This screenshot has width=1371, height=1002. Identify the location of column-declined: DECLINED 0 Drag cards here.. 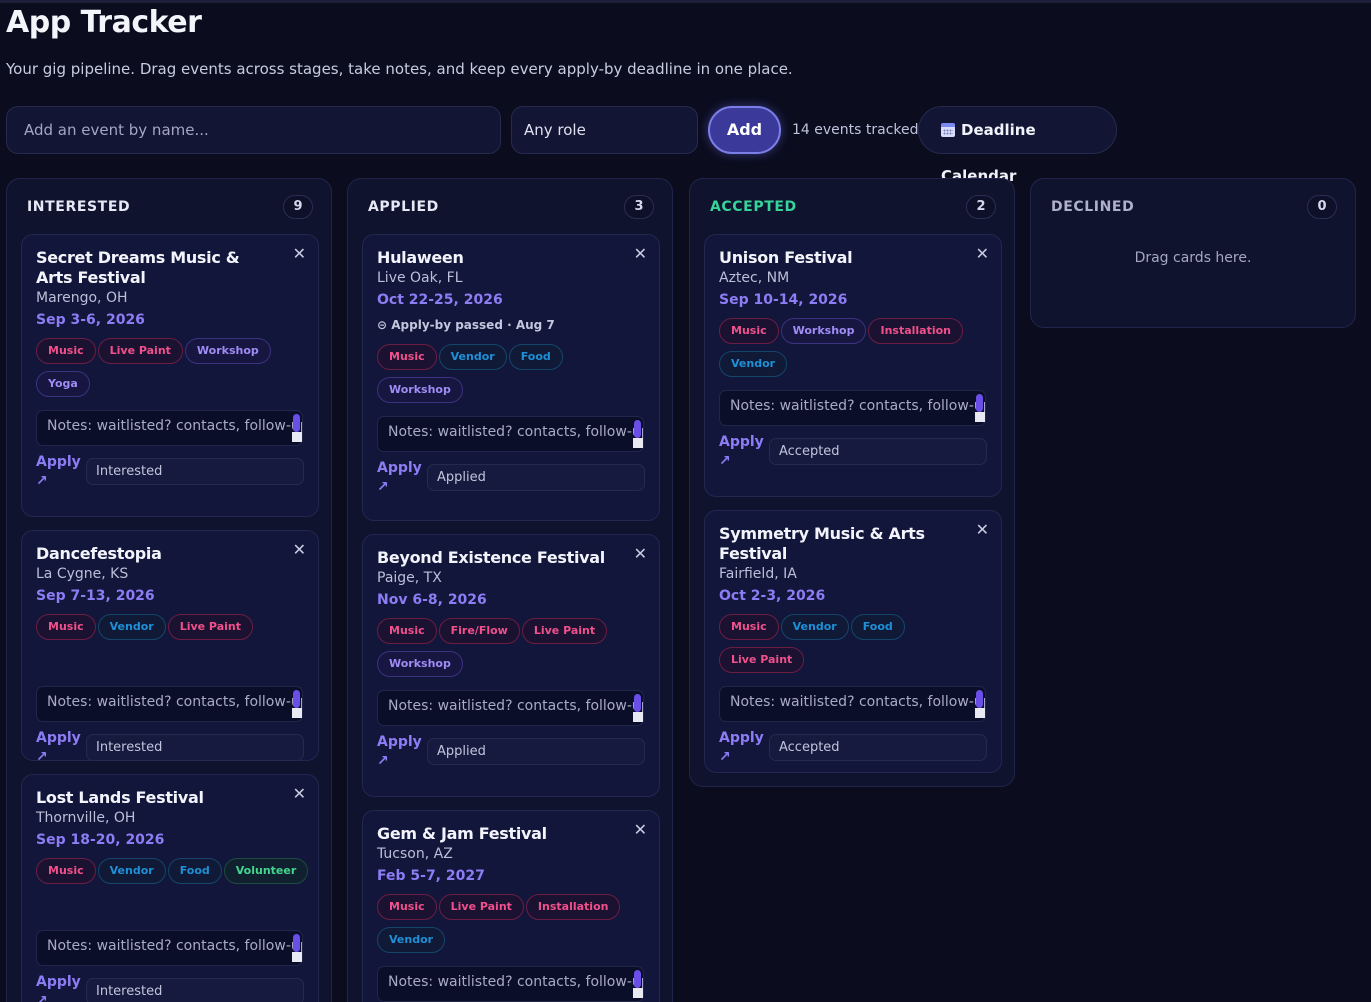
(1193, 253).